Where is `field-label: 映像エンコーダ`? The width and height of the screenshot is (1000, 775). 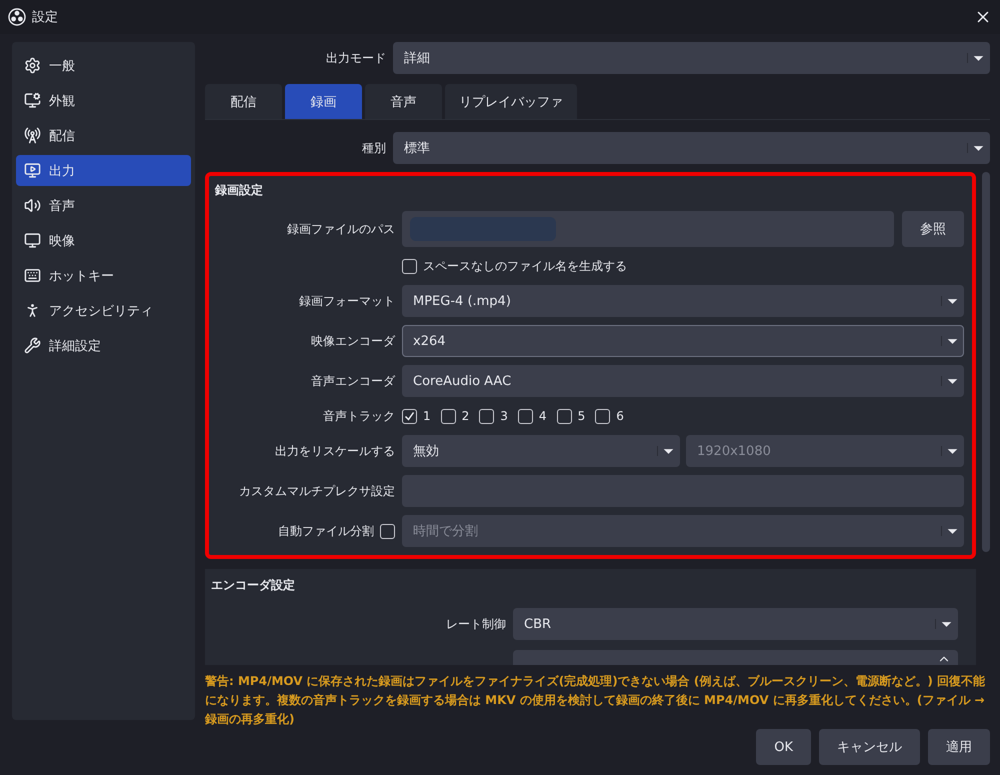
field-label: 映像エンコーダ is located at coordinates (352, 341).